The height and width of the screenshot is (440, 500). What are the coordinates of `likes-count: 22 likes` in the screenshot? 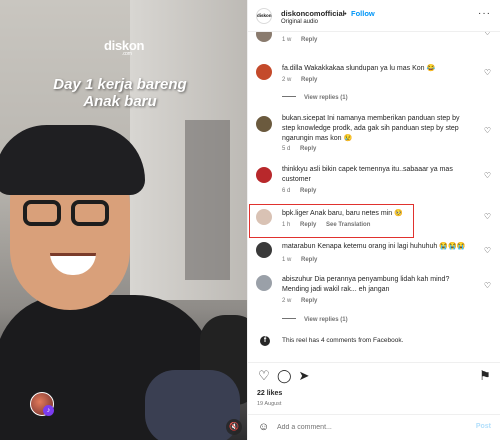 It's located at (269, 393).